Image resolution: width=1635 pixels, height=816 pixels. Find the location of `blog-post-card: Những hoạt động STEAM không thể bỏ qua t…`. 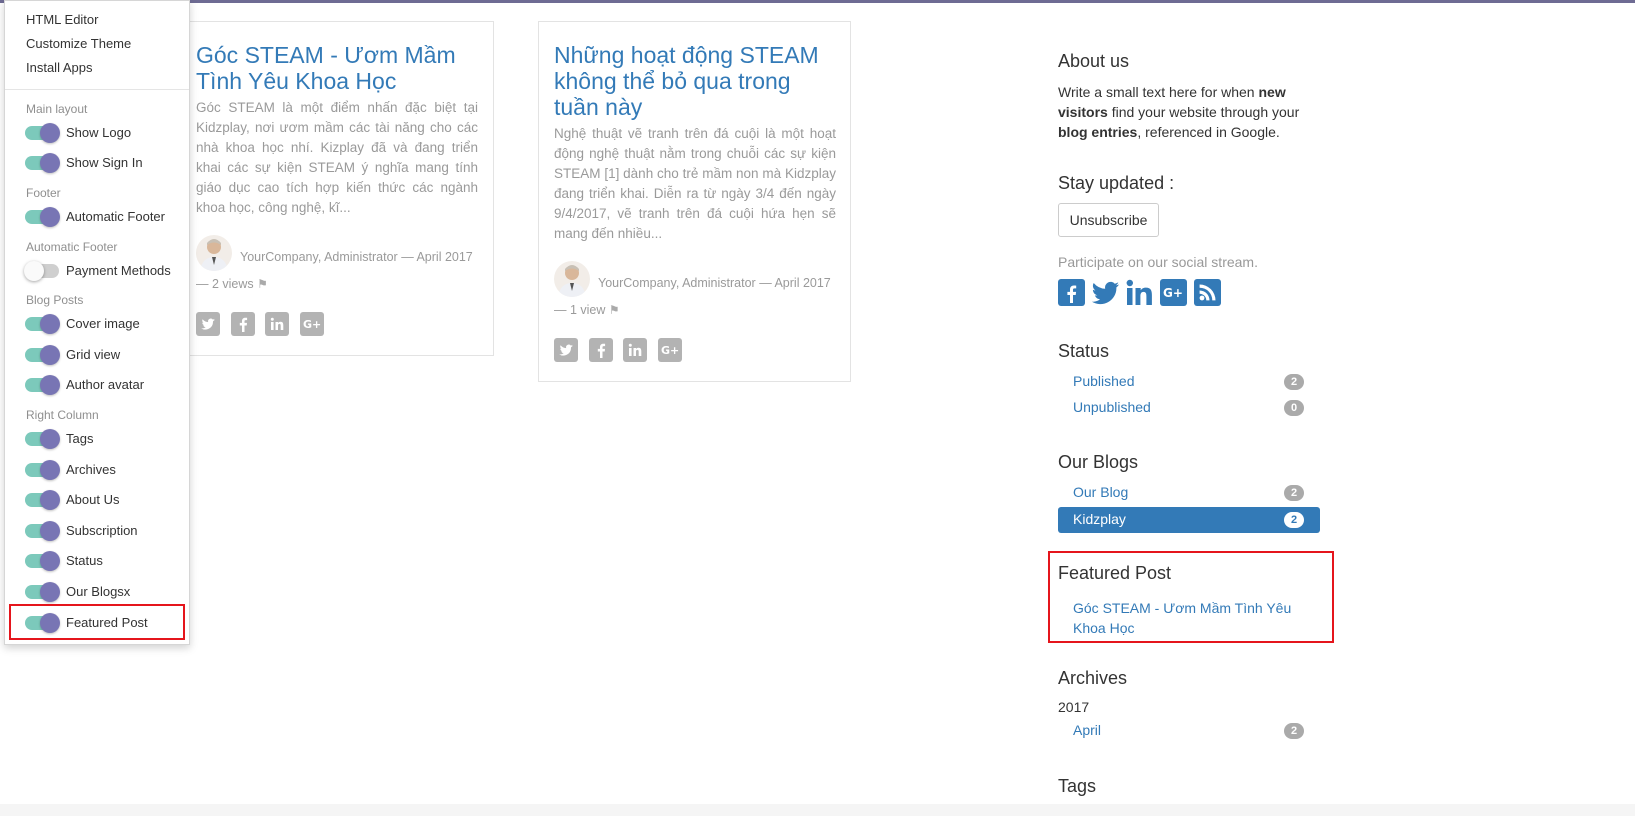

blog-post-card: Những hoạt động STEAM không thể bỏ qua t… is located at coordinates (694, 201).